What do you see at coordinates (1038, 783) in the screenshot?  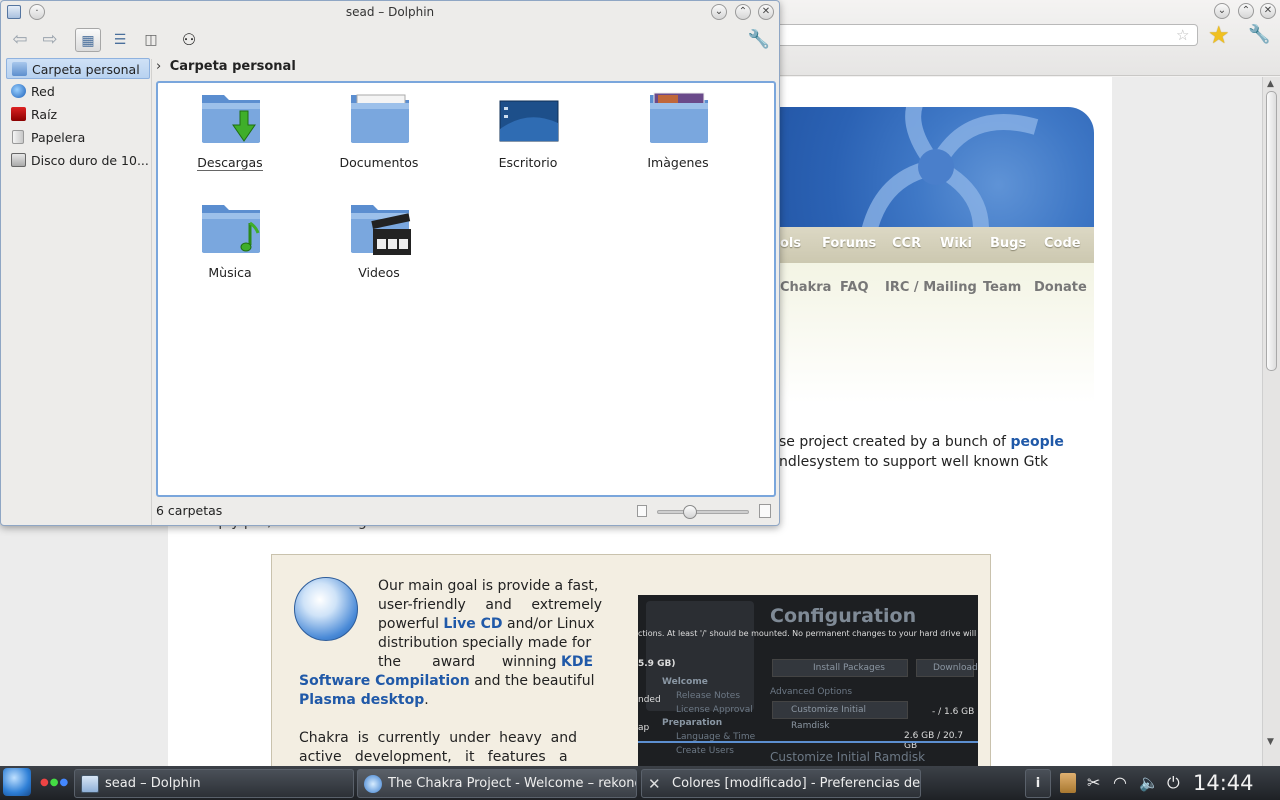 I see `notifications-info-icon: i` at bounding box center [1038, 783].